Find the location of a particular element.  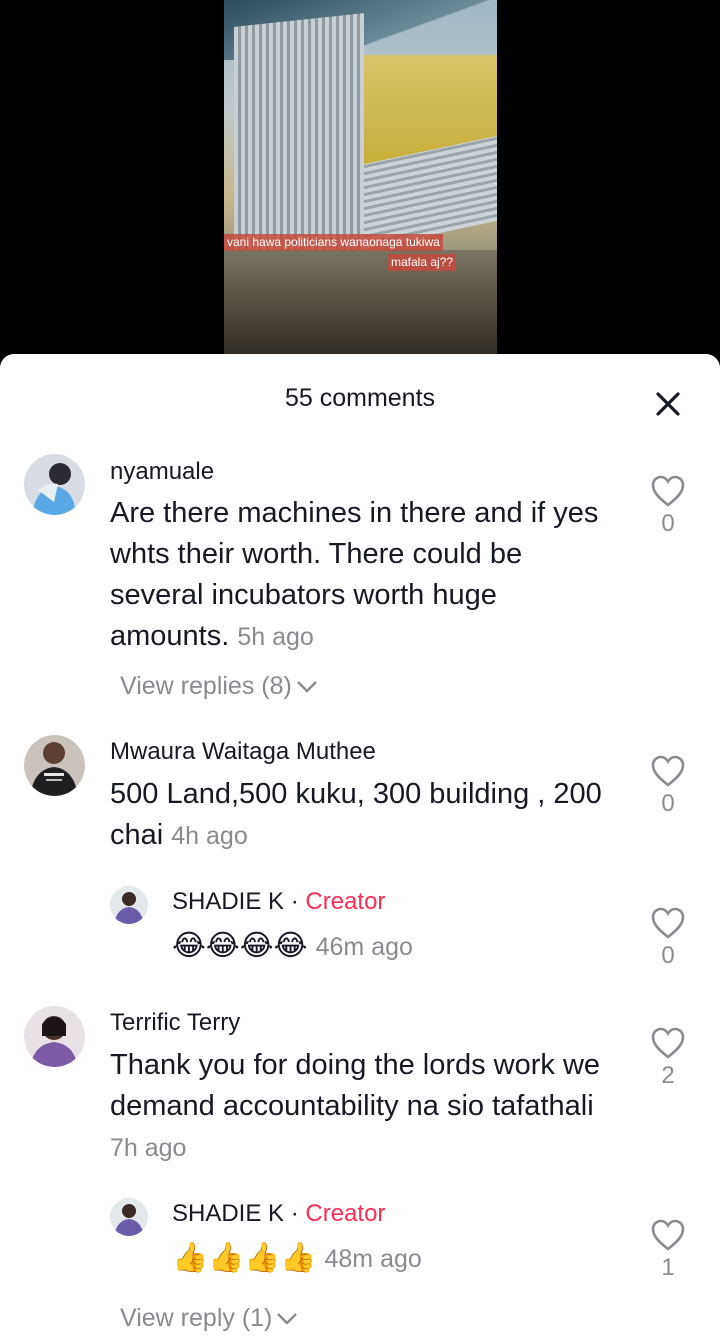

like-count: 1 is located at coordinates (668, 1267).